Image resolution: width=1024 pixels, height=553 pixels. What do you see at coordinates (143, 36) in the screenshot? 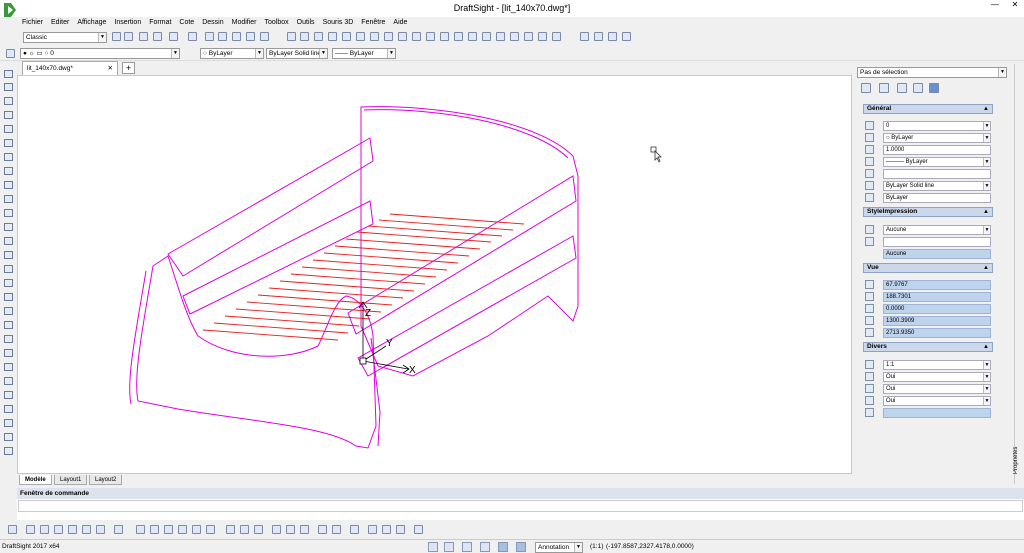
I see `save-icon` at bounding box center [143, 36].